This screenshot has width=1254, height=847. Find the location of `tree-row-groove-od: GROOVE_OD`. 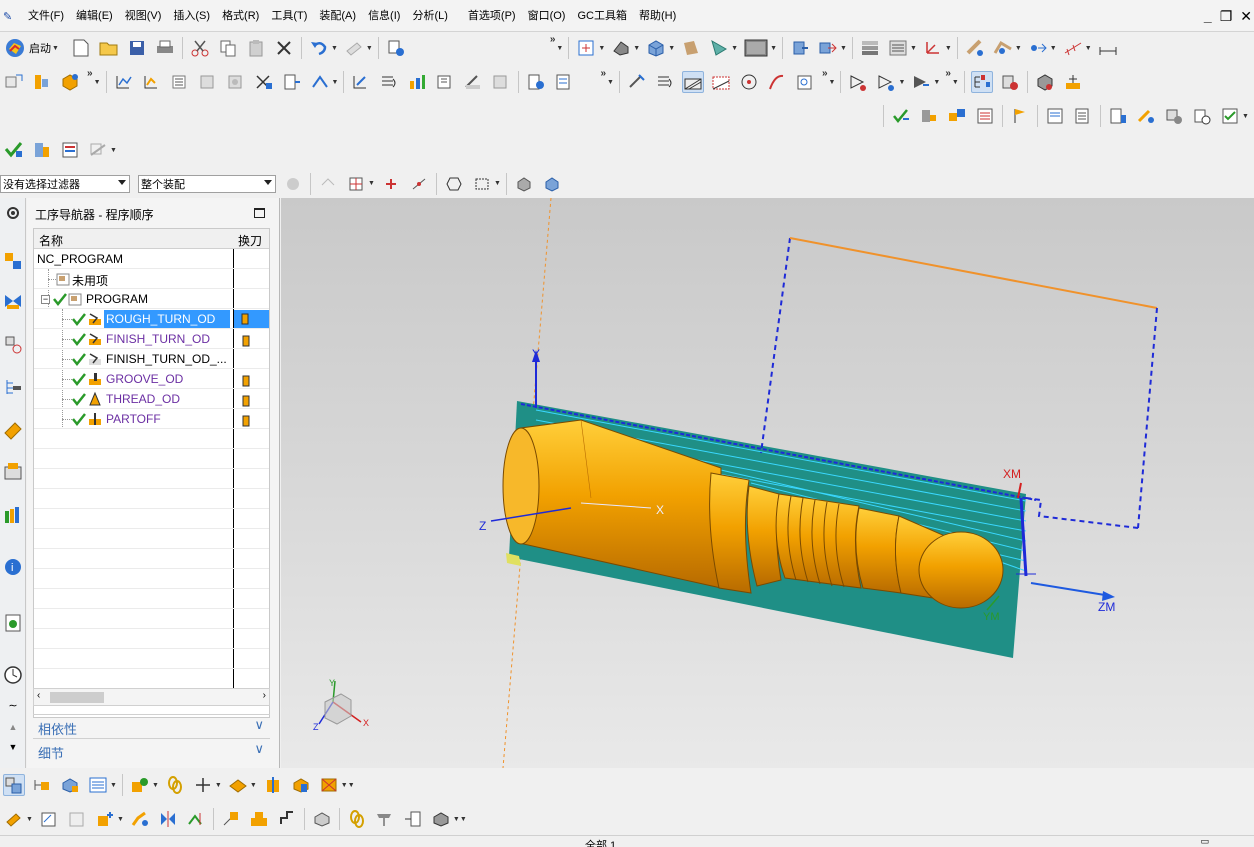

tree-row-groove-od: GROOVE_OD is located at coordinates (151, 379).